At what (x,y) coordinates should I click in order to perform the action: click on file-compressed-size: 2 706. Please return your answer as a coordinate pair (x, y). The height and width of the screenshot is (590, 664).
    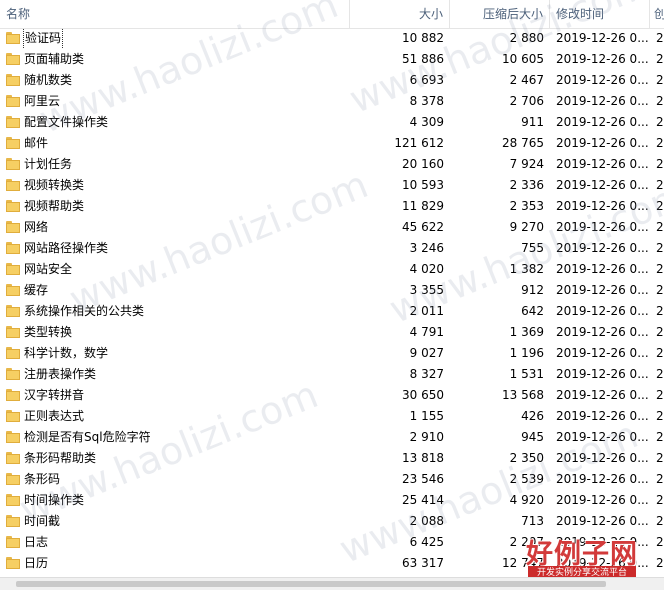
    Looking at the image, I should click on (526, 101).